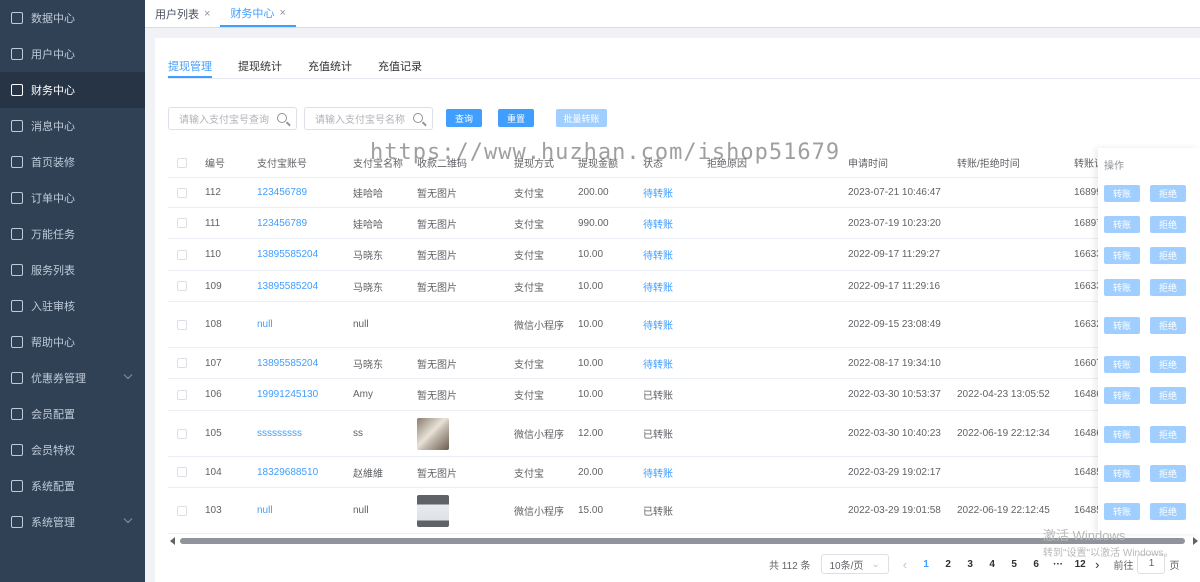 The height and width of the screenshot is (582, 1200). I want to click on page-ellipsis: ···, so click(1058, 564).